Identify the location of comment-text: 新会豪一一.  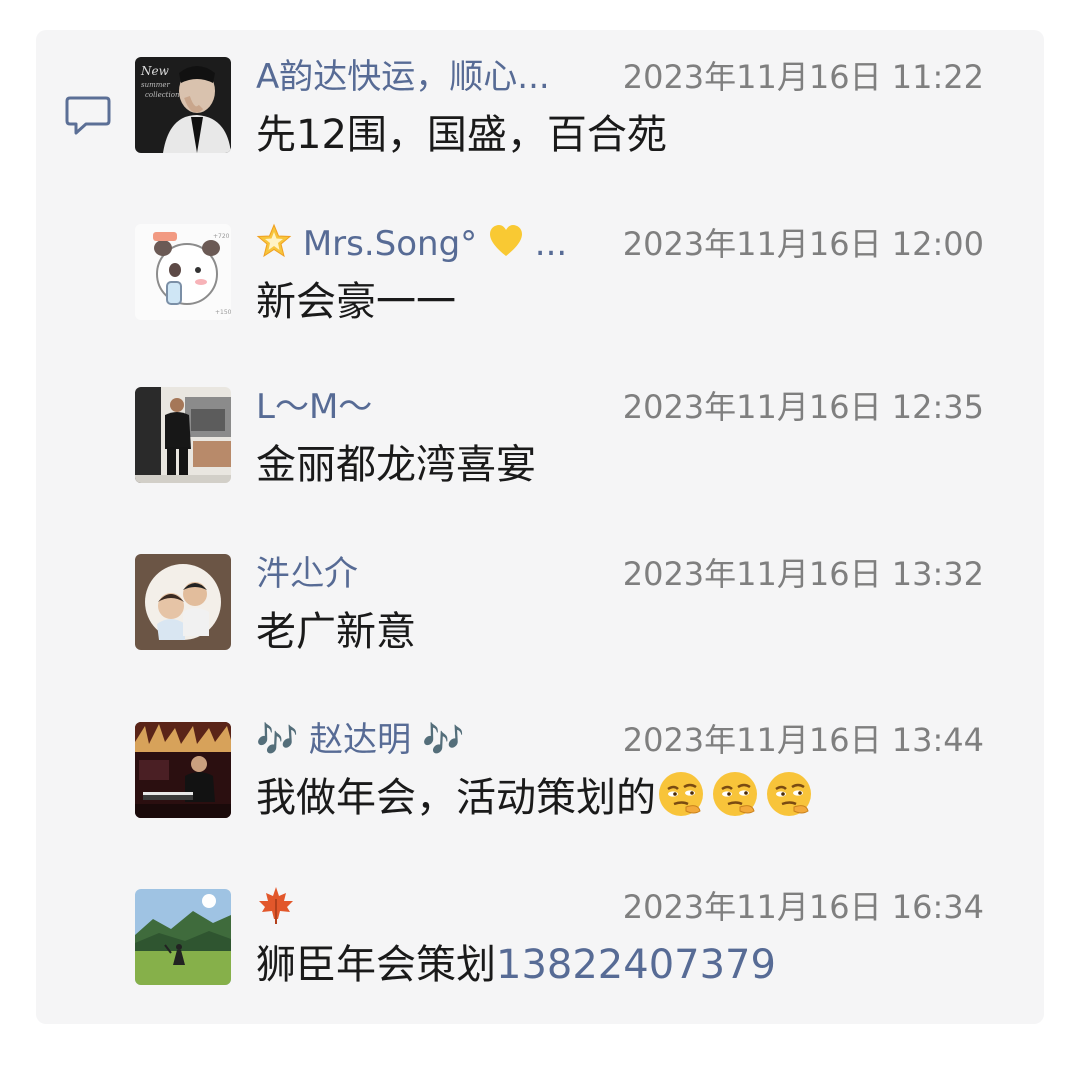
(356, 302).